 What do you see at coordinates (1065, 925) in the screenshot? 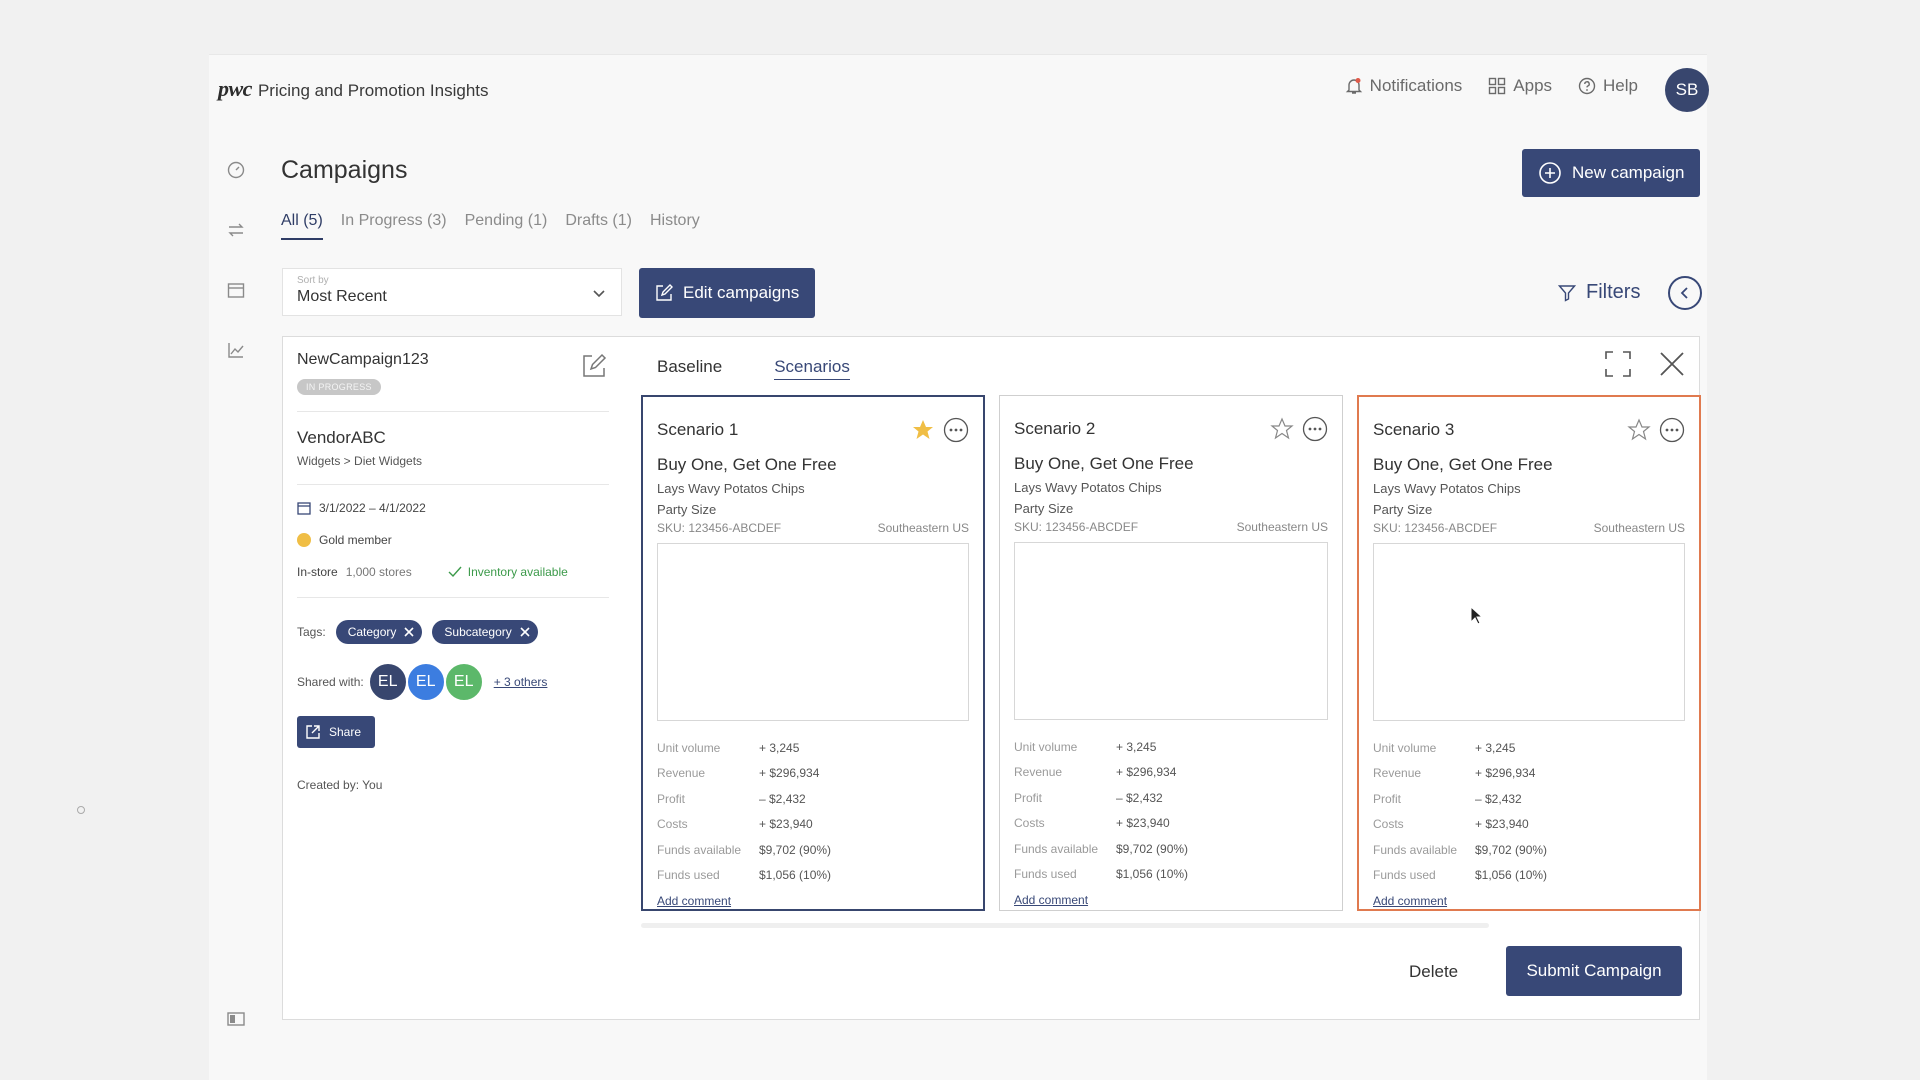
I see `horizontal-scrollbar` at bounding box center [1065, 925].